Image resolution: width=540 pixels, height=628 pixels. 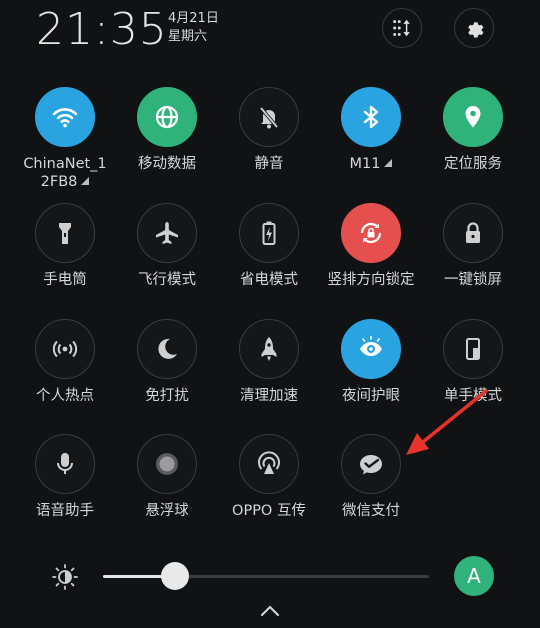 What do you see at coordinates (193, 18) in the screenshot?
I see `date-day: 4月21日` at bounding box center [193, 18].